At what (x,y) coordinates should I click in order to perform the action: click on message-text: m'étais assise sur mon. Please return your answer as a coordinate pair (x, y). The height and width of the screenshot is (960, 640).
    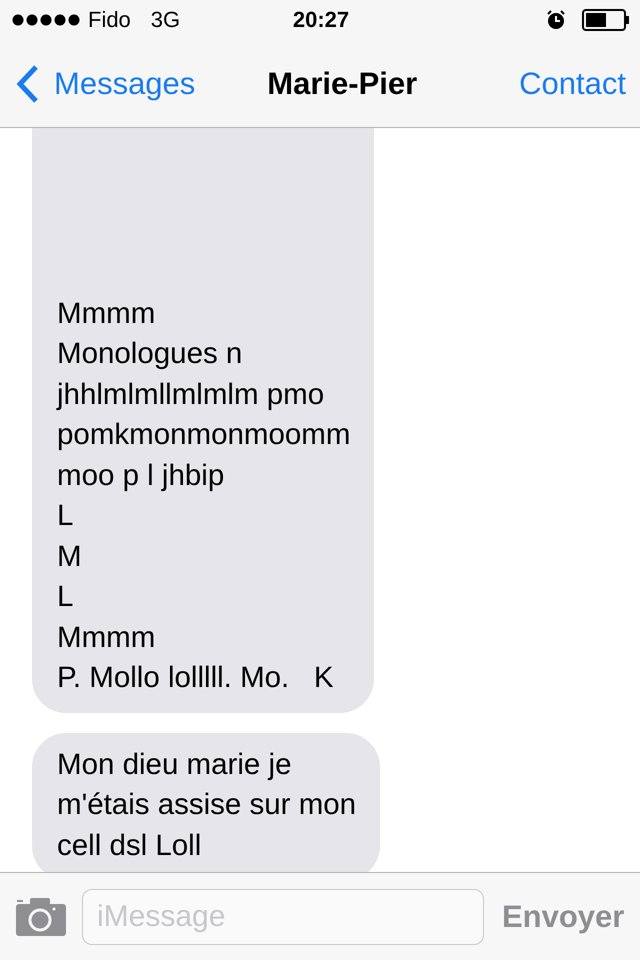
    Looking at the image, I should click on (206, 805).